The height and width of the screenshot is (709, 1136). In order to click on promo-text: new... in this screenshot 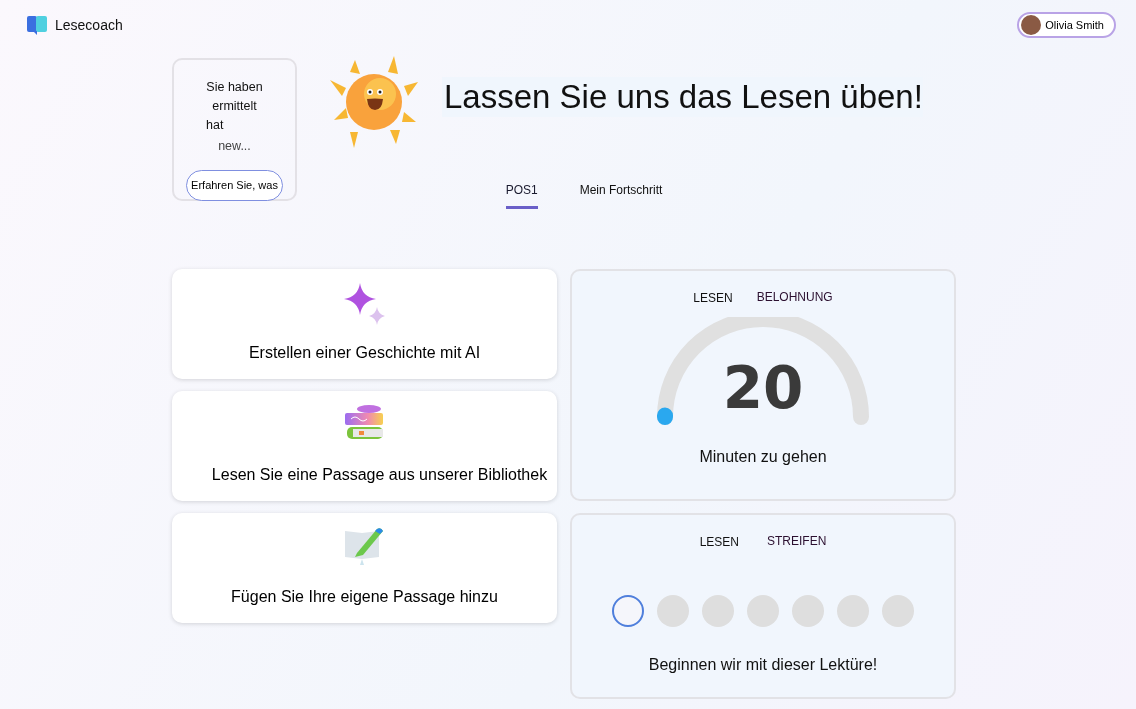, I will do `click(234, 146)`.